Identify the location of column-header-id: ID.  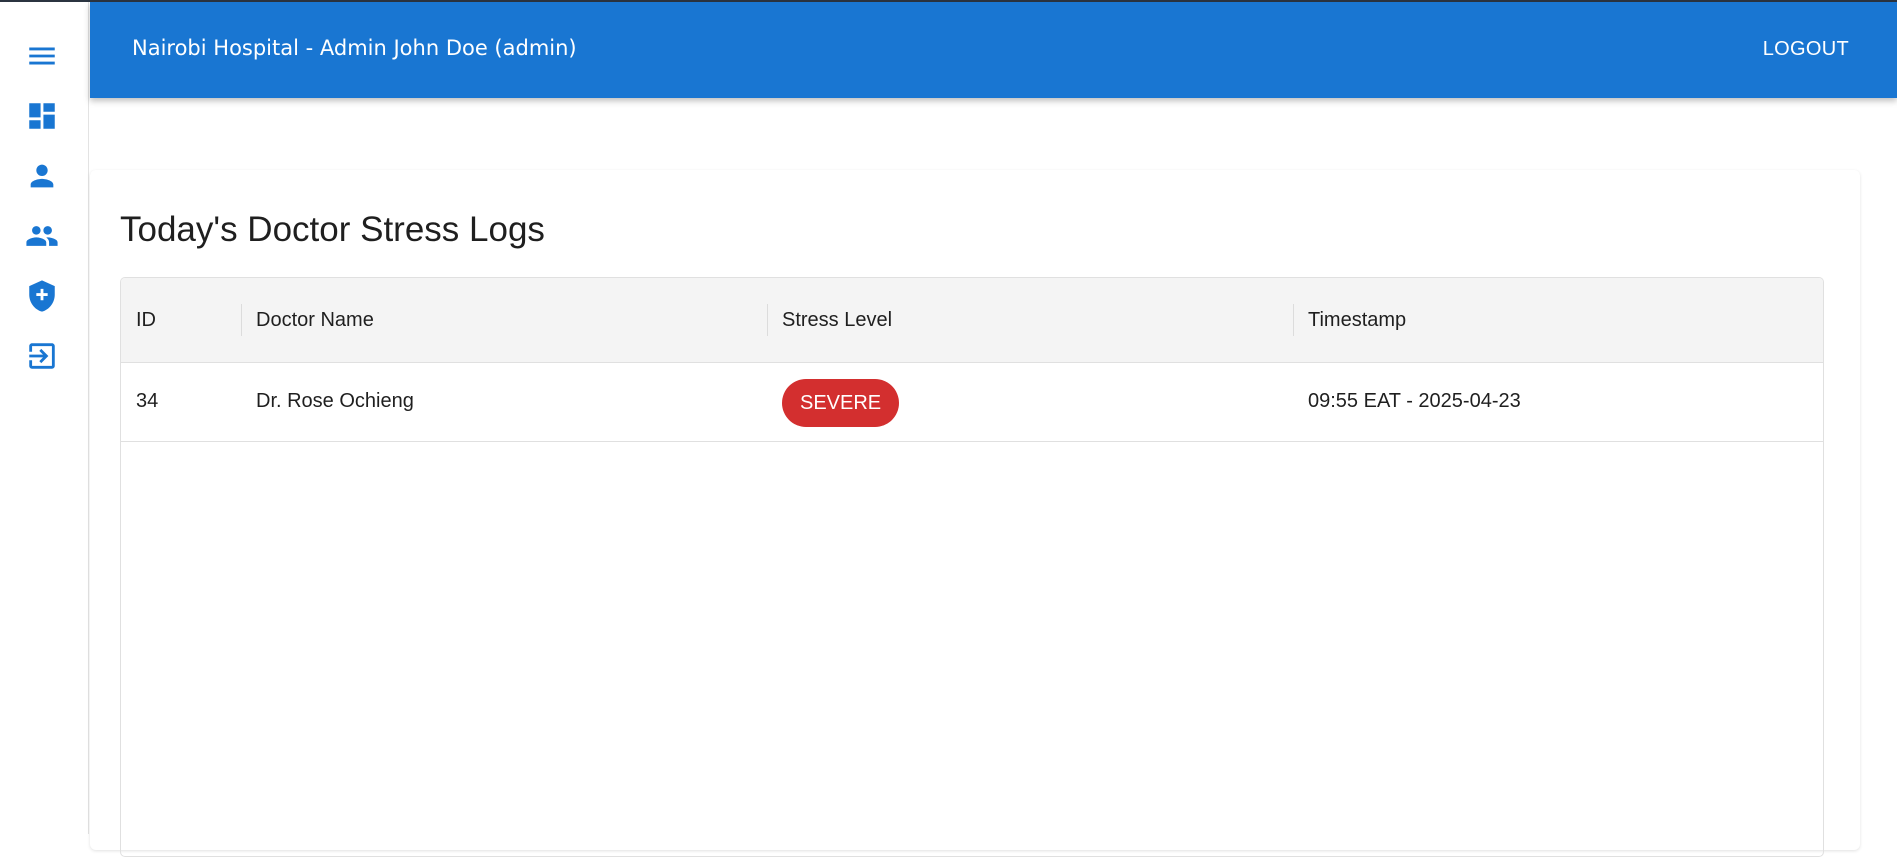
(186, 320).